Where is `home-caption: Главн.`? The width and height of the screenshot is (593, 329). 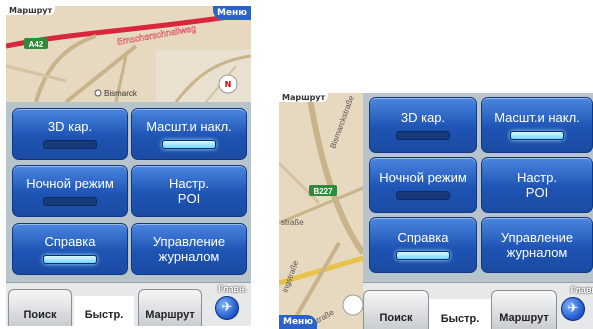 home-caption: Главн. is located at coordinates (232, 289).